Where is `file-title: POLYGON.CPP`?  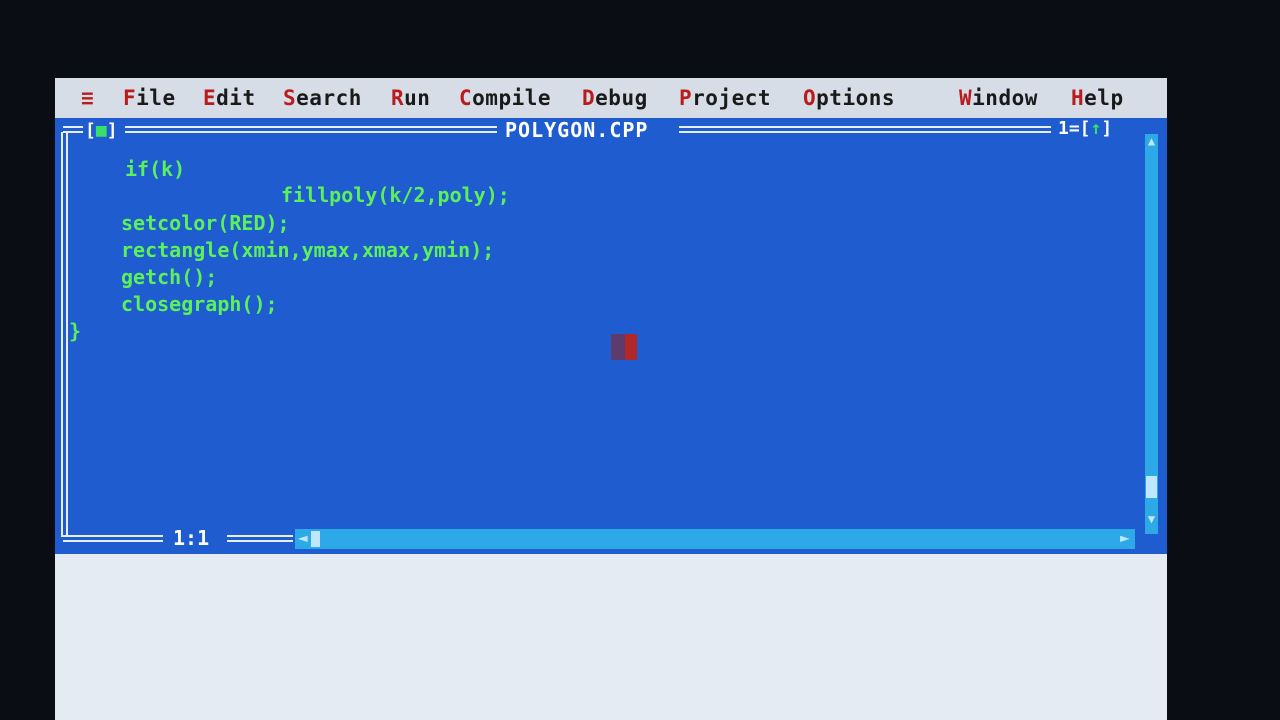 file-title: POLYGON.CPP is located at coordinates (577, 130).